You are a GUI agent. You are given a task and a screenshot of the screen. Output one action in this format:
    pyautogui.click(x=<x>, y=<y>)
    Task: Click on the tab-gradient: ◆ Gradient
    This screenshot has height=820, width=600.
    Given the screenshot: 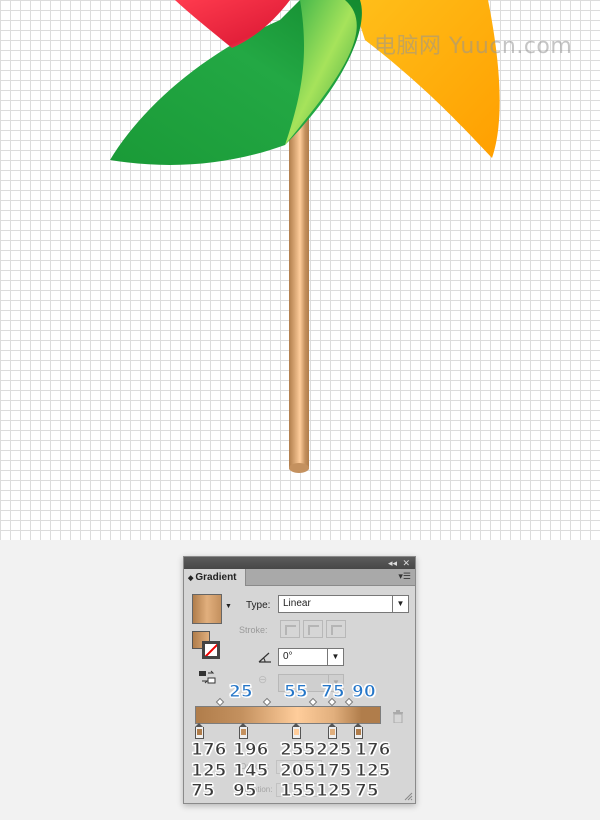 What is the action you would take?
    pyautogui.click(x=215, y=577)
    